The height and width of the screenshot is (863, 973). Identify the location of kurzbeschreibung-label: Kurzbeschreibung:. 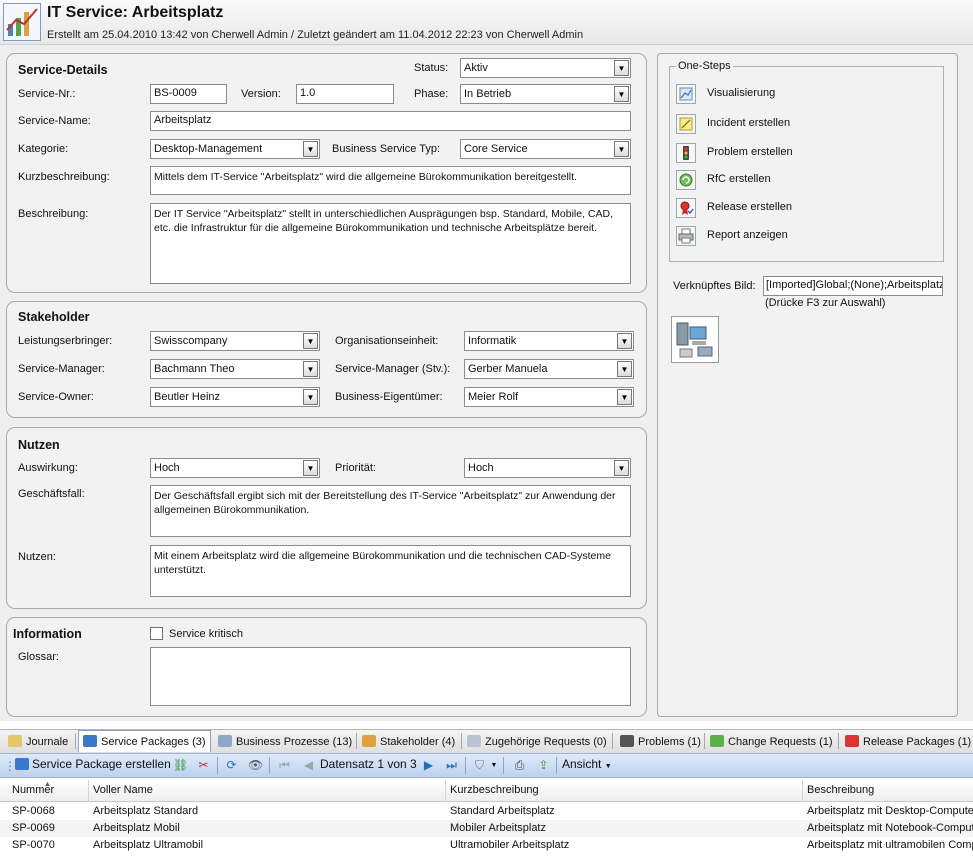
(64, 177).